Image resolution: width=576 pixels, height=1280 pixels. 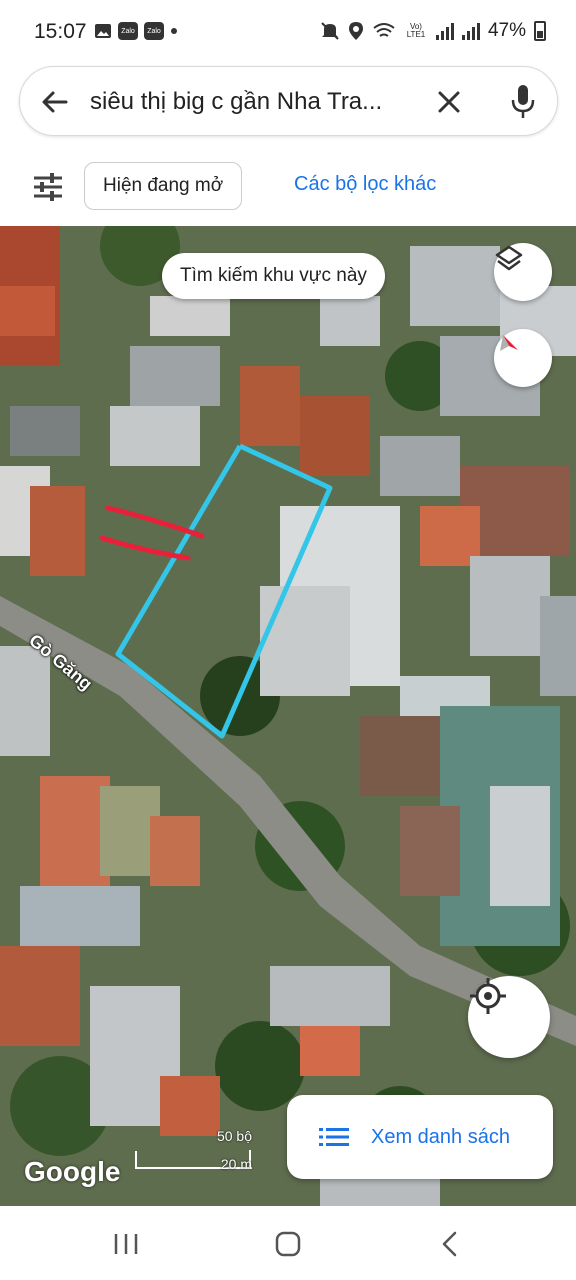 What do you see at coordinates (365, 184) in the screenshot?
I see `more-filters-link: Các bộ lọc khác` at bounding box center [365, 184].